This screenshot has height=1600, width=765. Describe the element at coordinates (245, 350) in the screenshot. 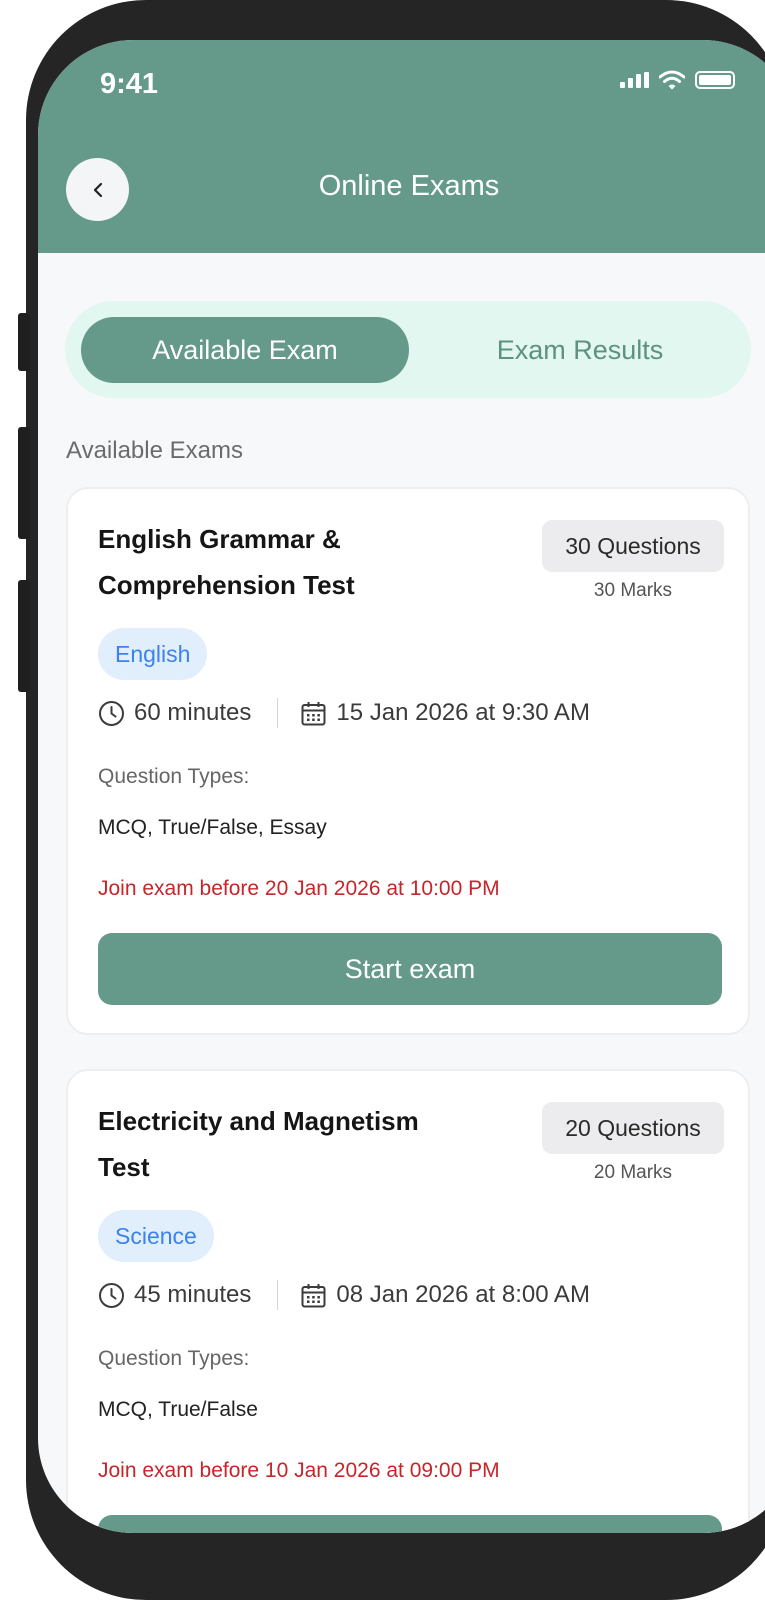

I see `tab-available-exam: Available Exam` at that location.